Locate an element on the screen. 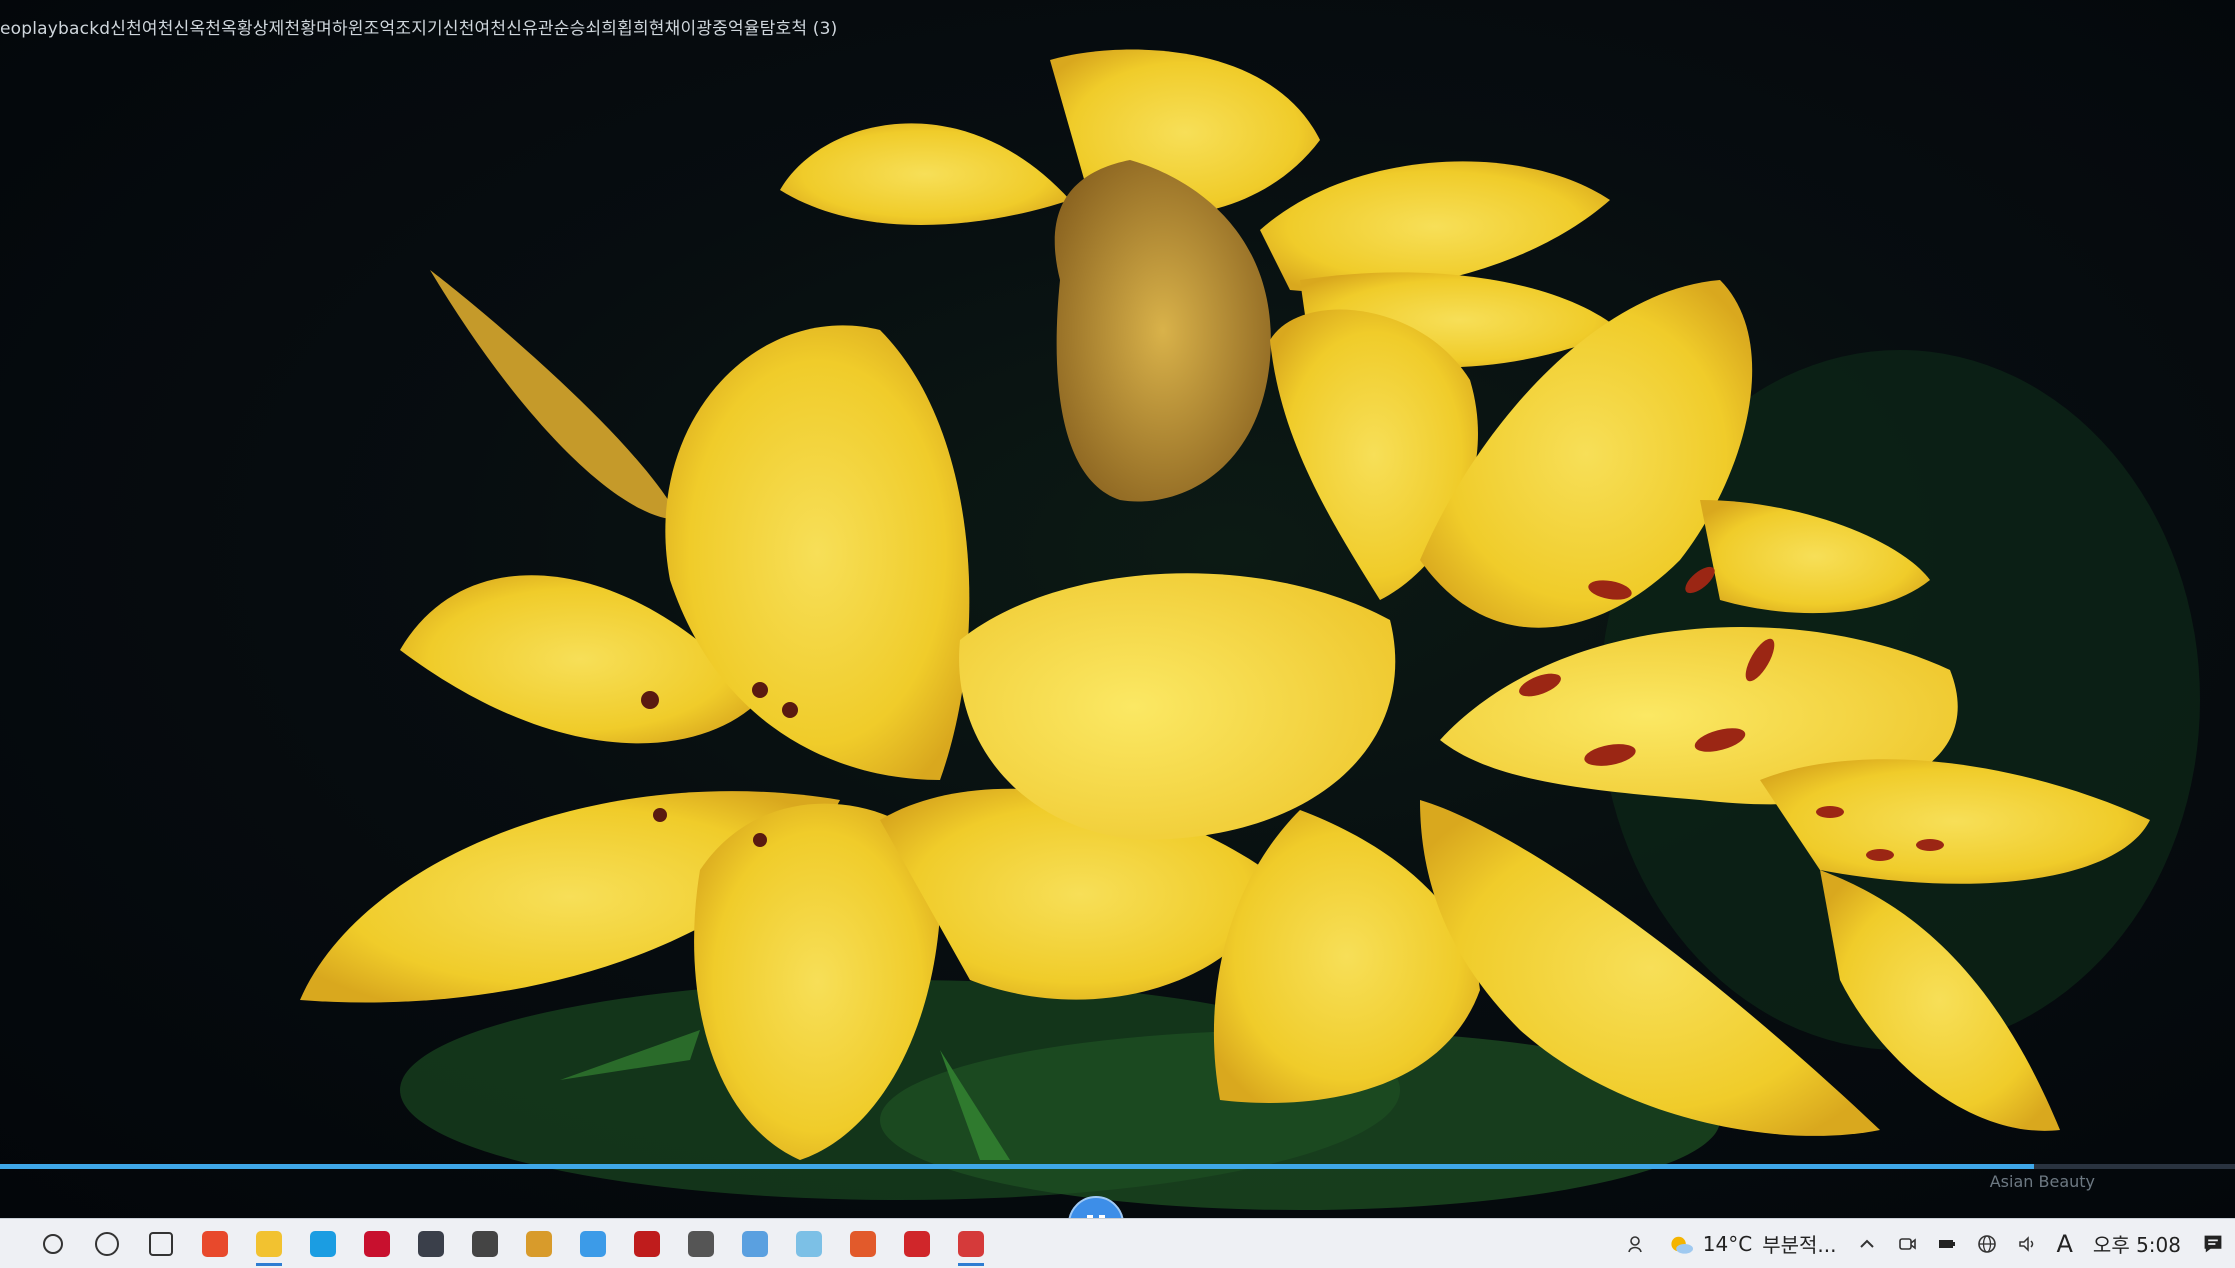 The height and width of the screenshot is (1268, 2235). cortana-icon is located at coordinates (107, 1243).